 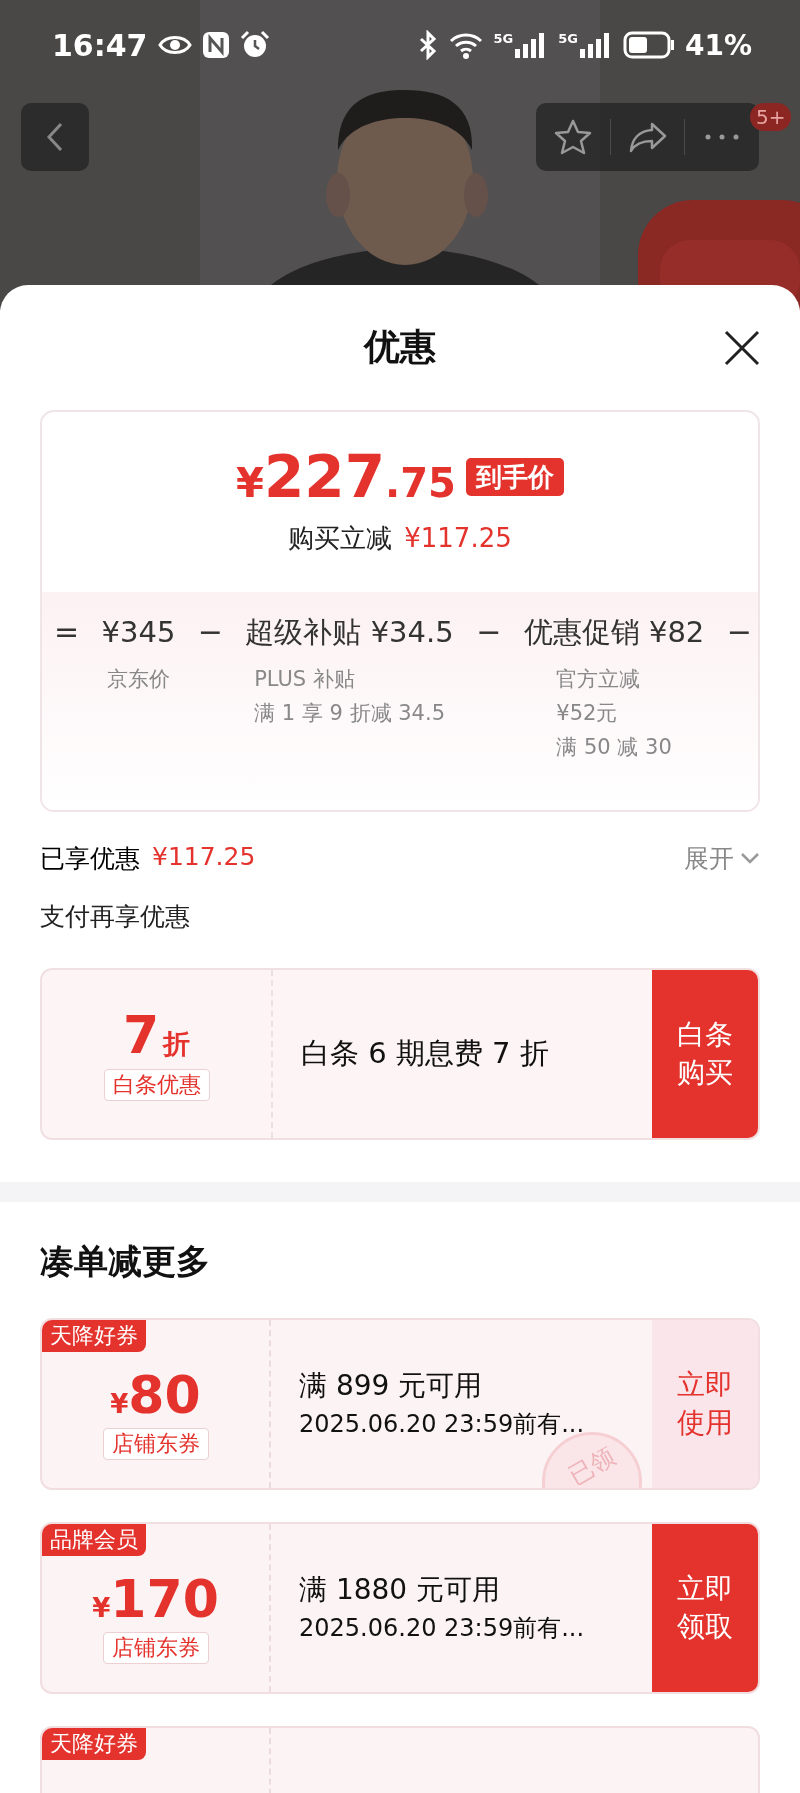 I want to click on breakdown-amount: 优惠促销 ¥82, so click(x=614, y=632).